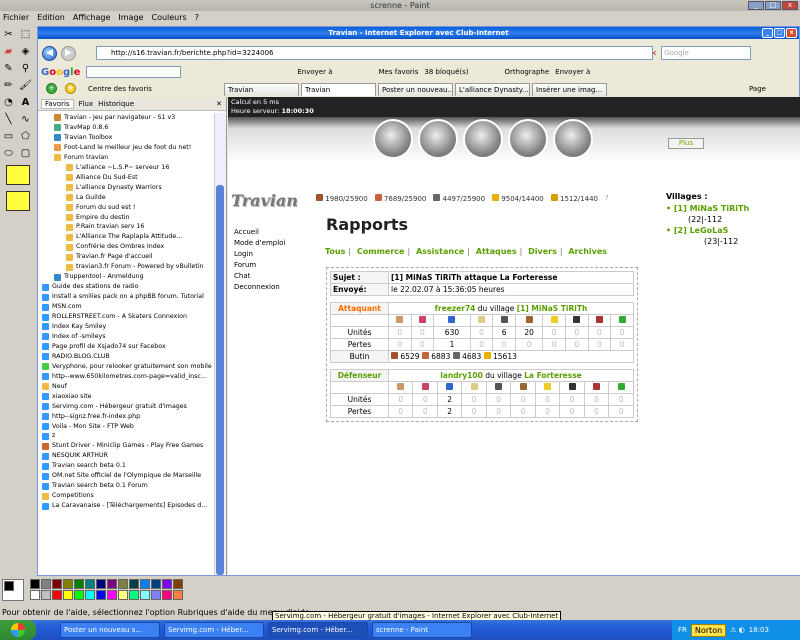 The height and width of the screenshot is (640, 800). What do you see at coordinates (573, 139) in the screenshot?
I see `reports-icon` at bounding box center [573, 139].